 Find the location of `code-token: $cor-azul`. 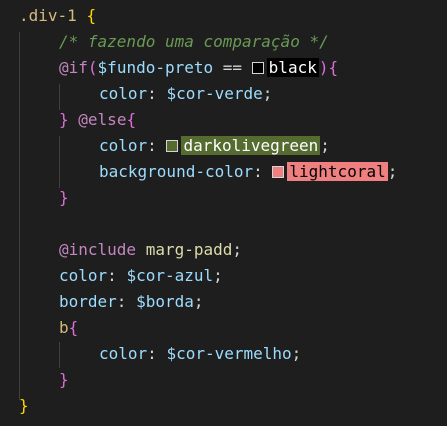

code-token: $cor-azul is located at coordinates (170, 275).